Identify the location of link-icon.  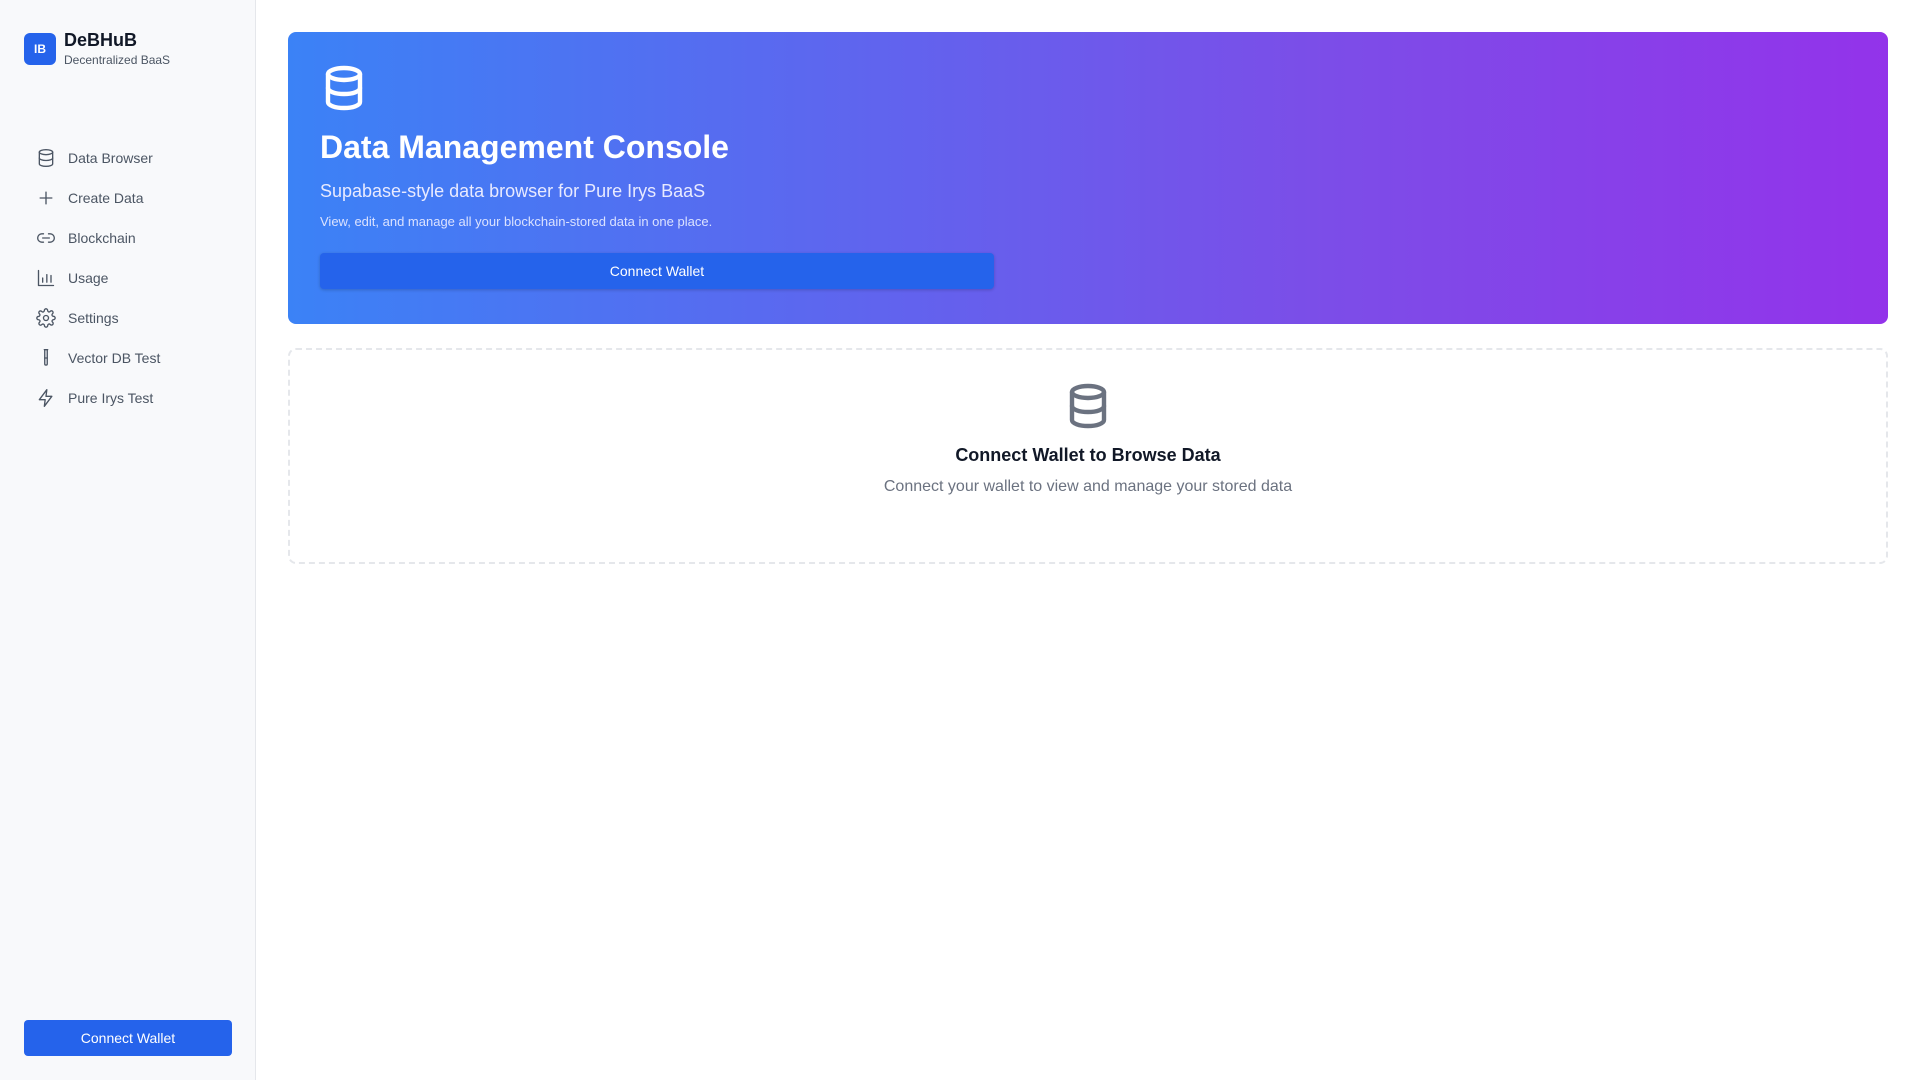
(46, 238).